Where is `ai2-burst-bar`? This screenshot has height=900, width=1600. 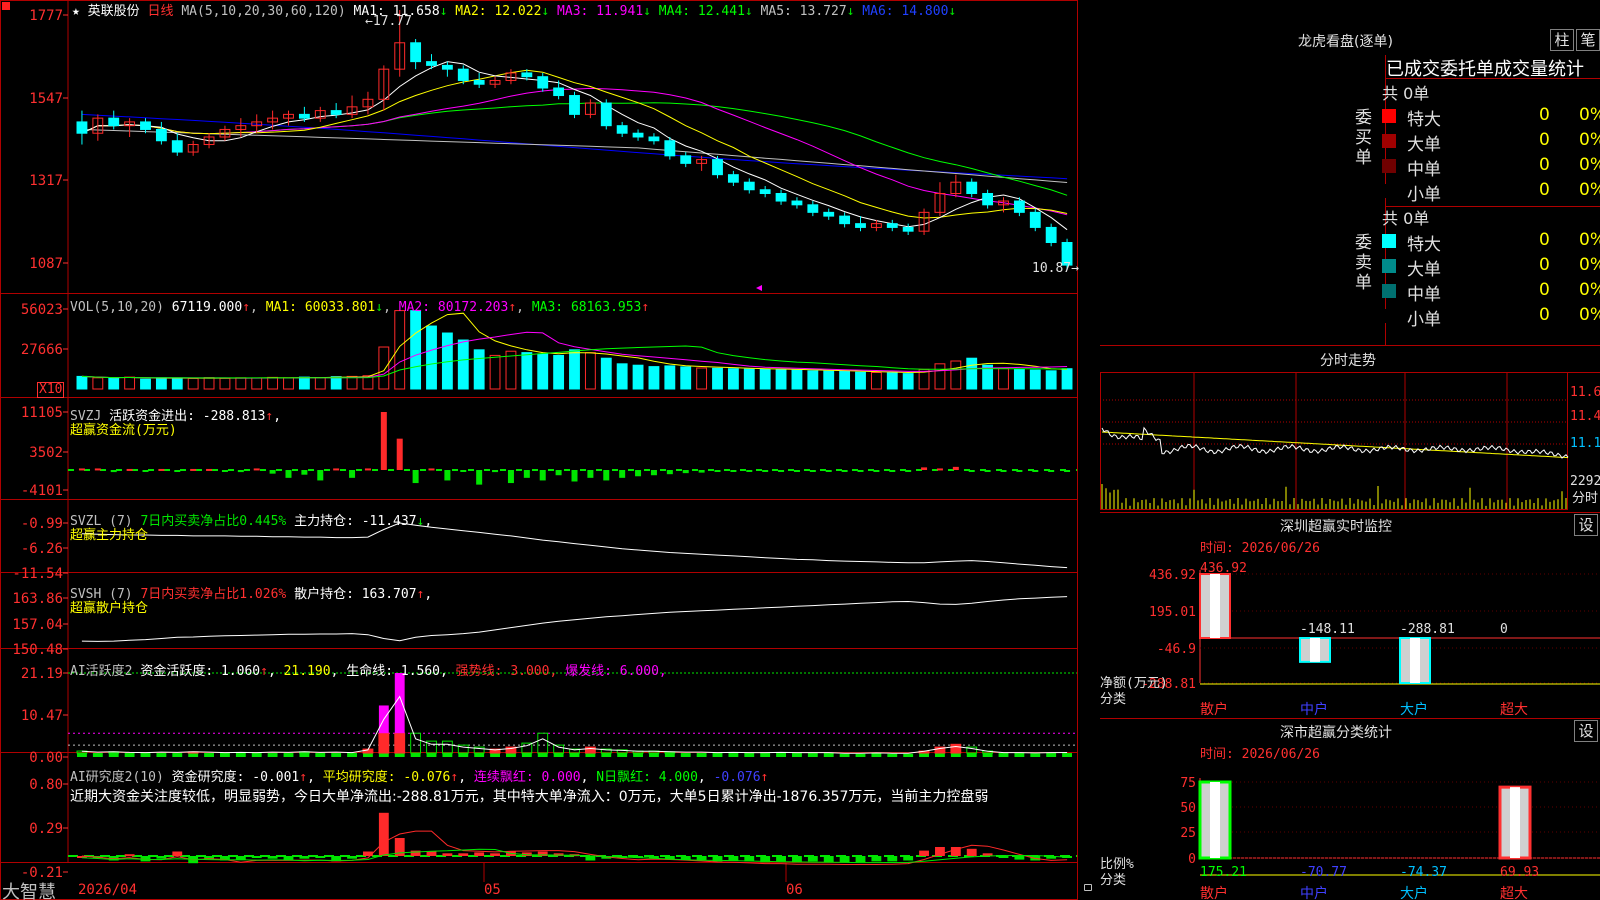
ai2-burst-bar is located at coordinates (399, 703).